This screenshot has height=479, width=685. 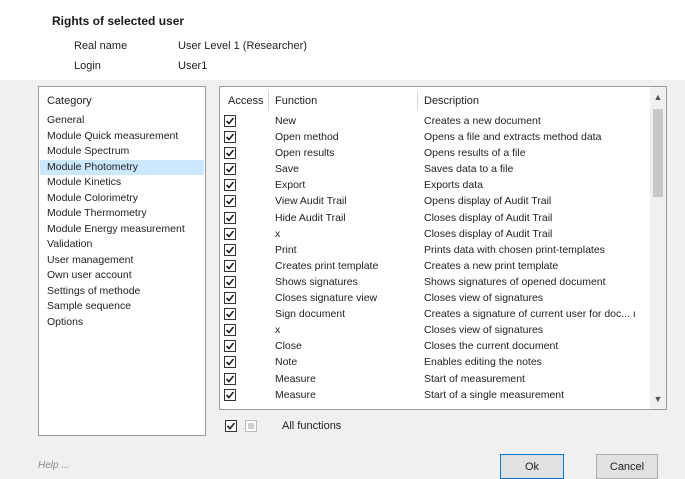 What do you see at coordinates (101, 46) in the screenshot?
I see `real-name-label: Real name` at bounding box center [101, 46].